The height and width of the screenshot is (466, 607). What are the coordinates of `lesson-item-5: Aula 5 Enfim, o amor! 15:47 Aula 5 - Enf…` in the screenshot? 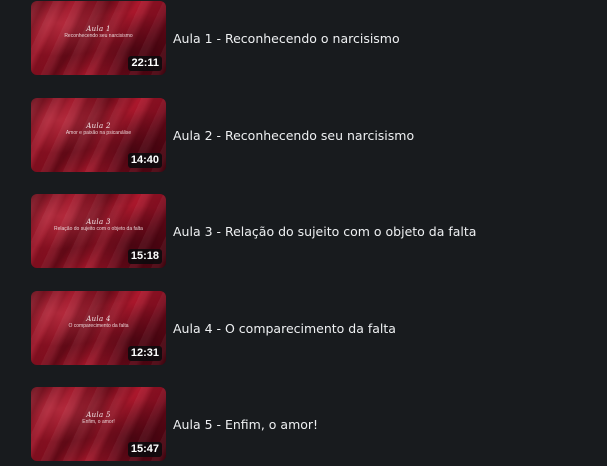 It's located at (311, 424).